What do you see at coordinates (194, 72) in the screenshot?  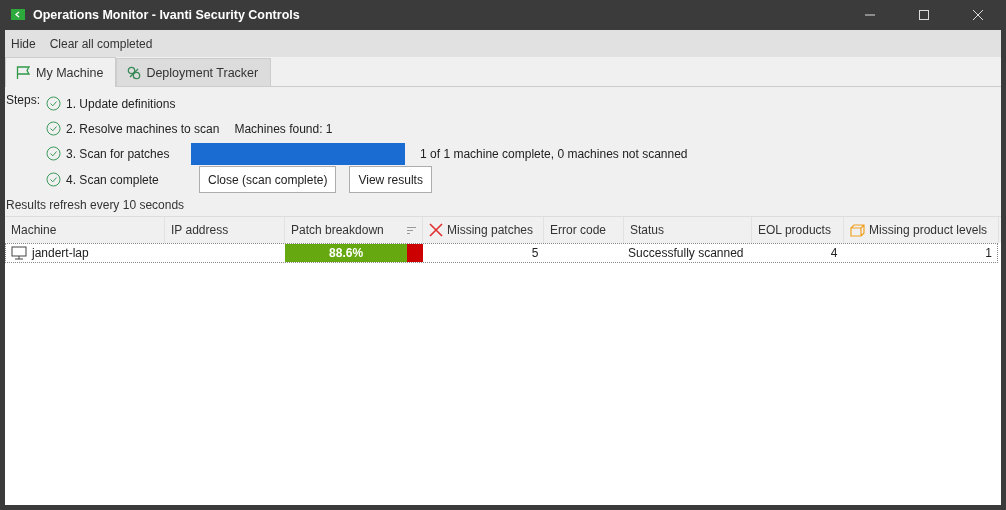 I see `tab: Deployment Tracker` at bounding box center [194, 72].